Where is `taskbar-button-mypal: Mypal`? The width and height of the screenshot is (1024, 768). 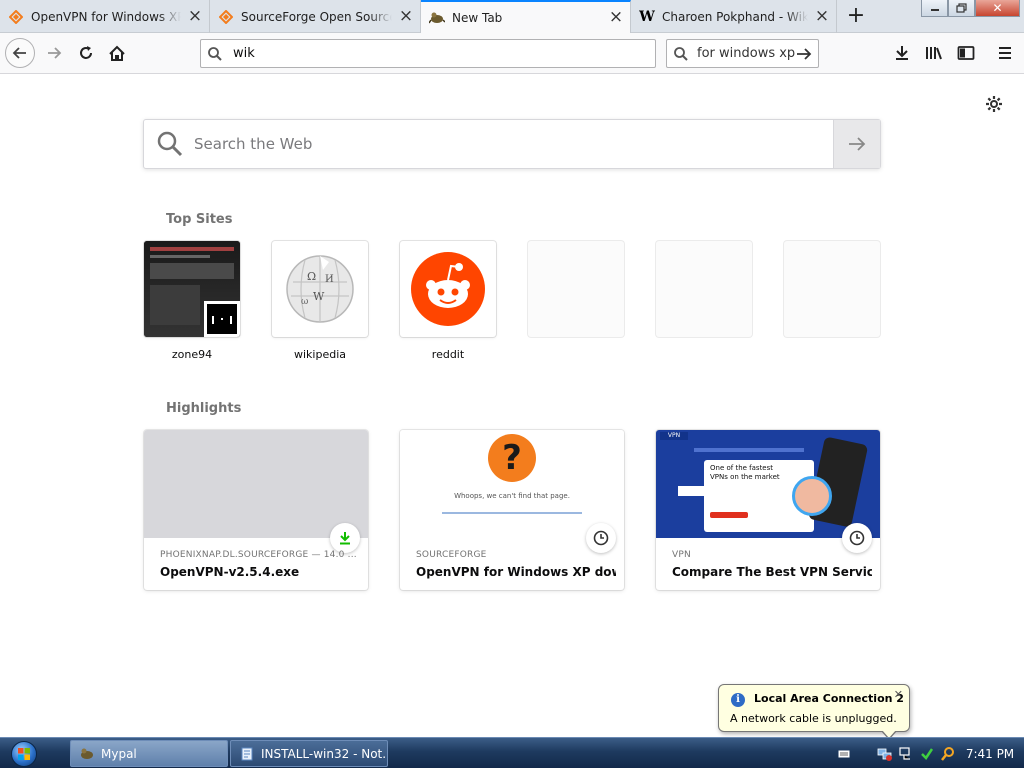
taskbar-button-mypal: Mypal is located at coordinates (149, 753).